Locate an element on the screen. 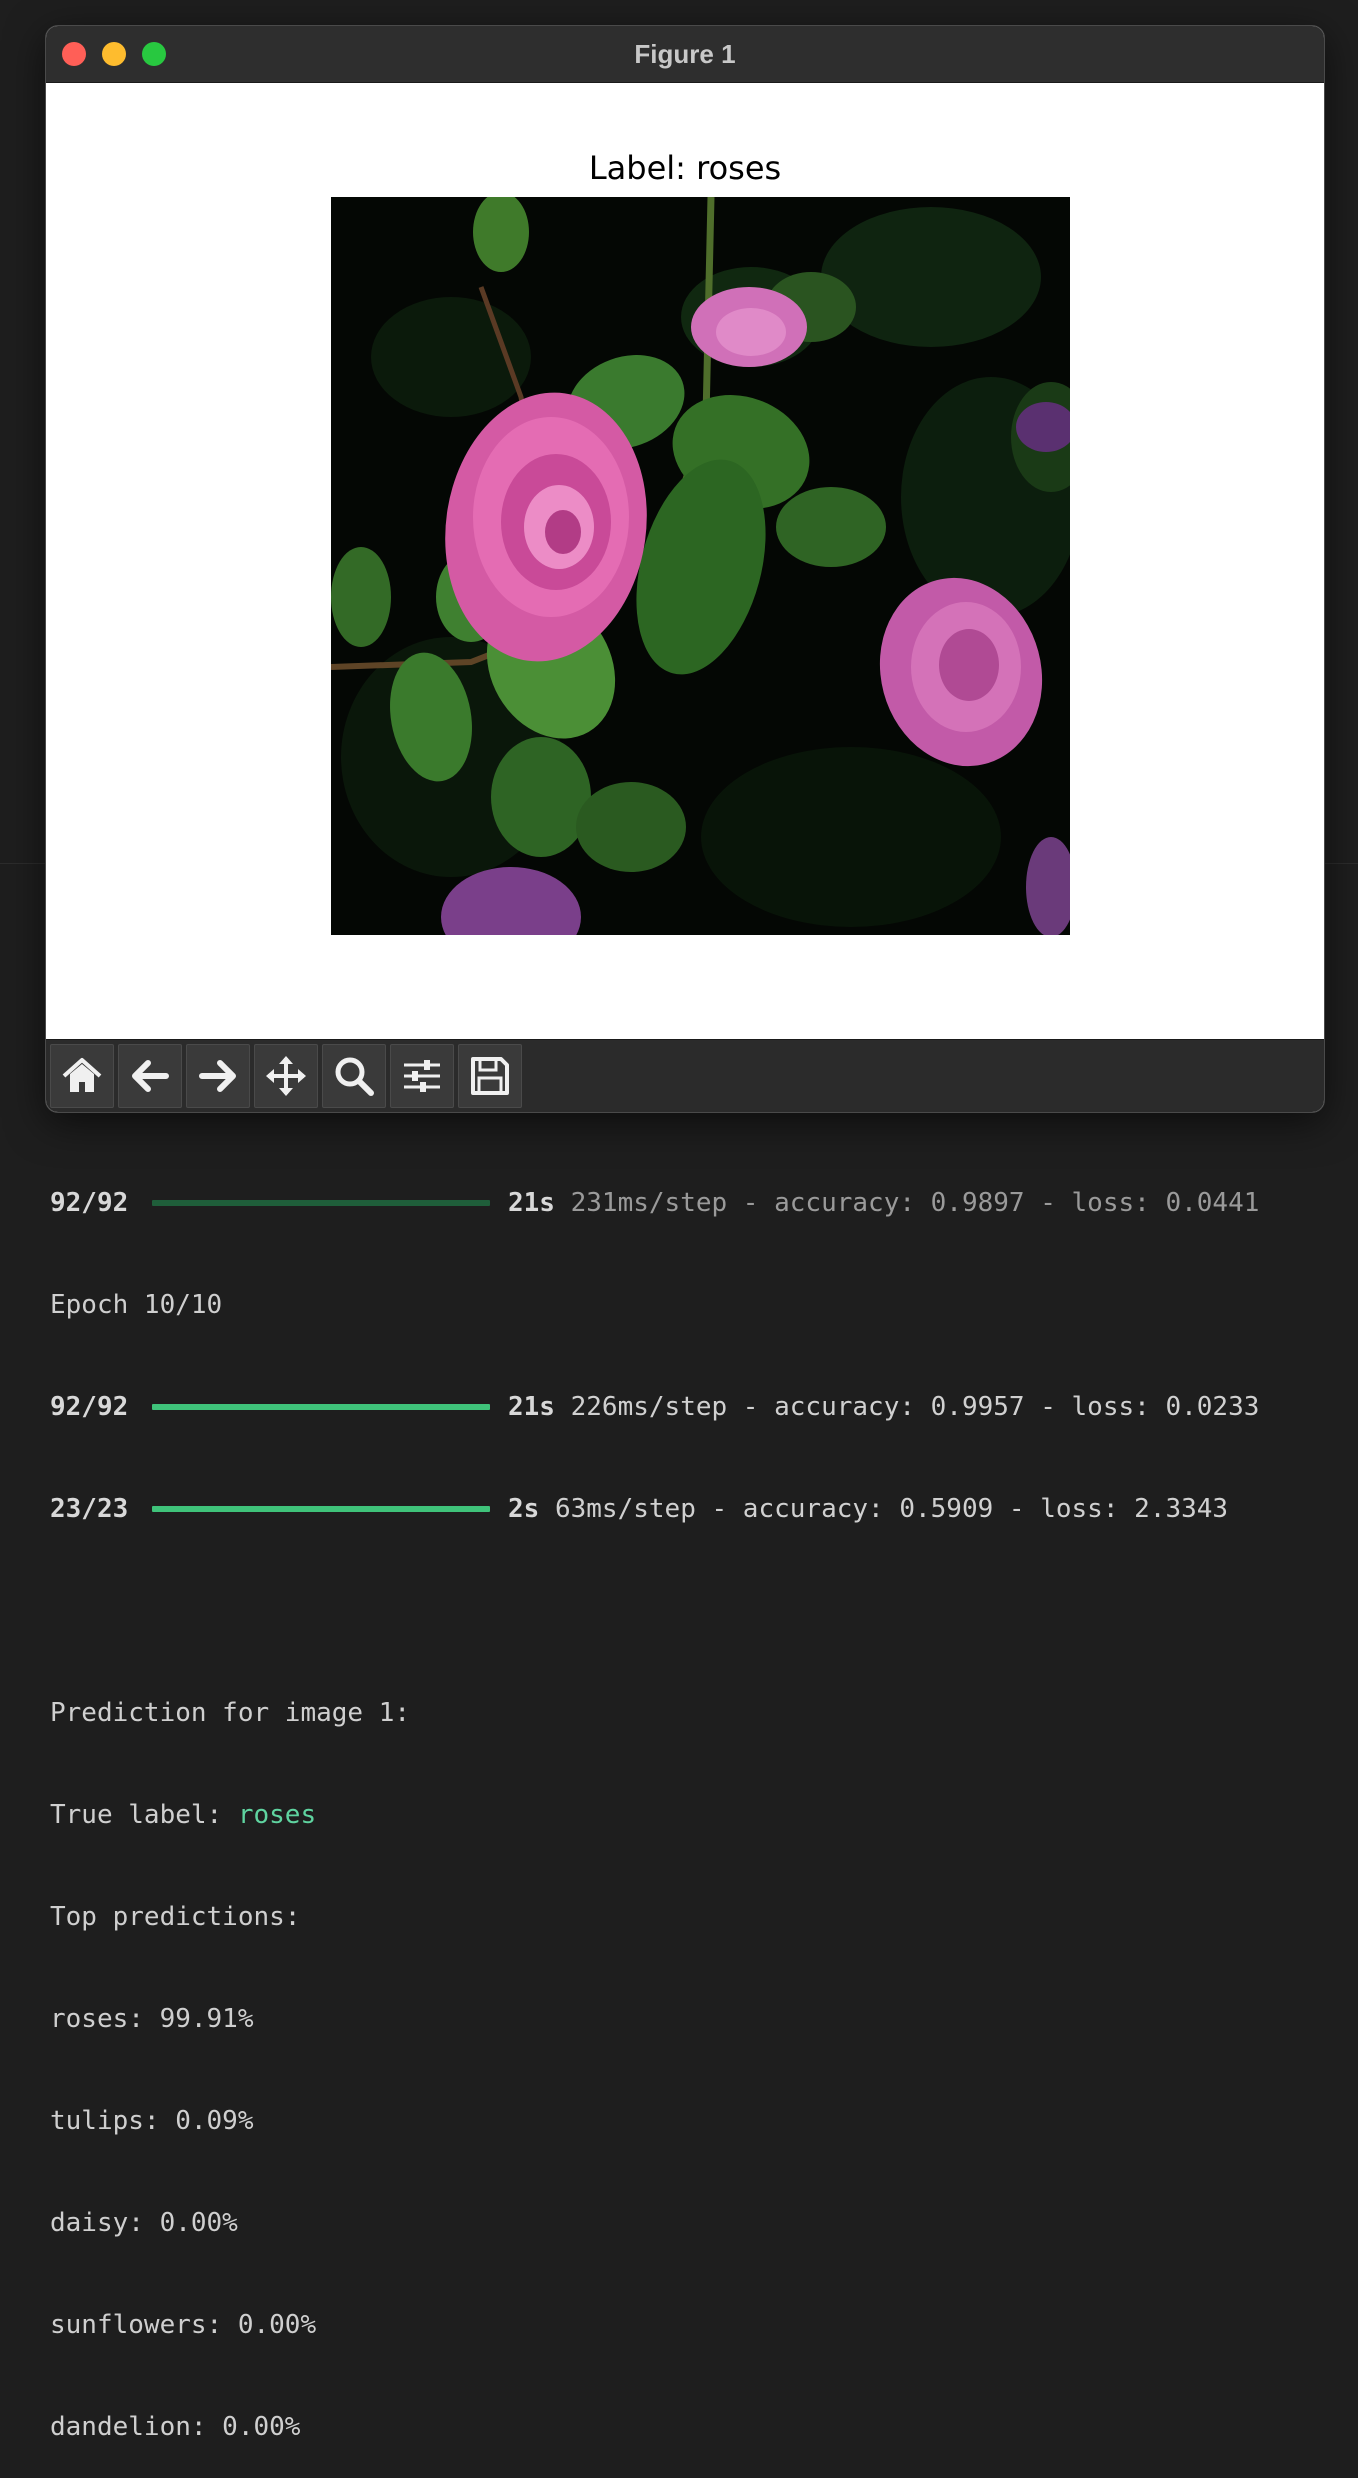  pan-button is located at coordinates (286, 1076).